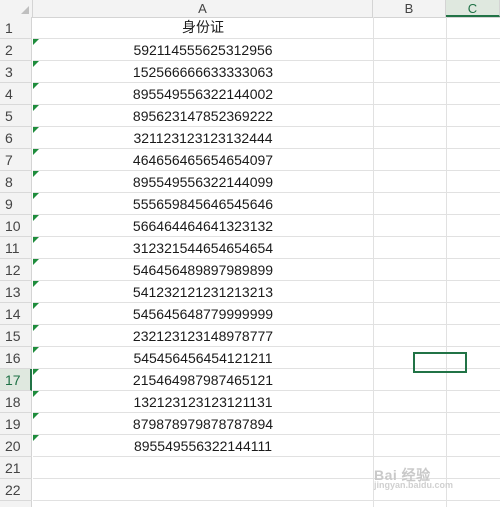 The width and height of the screenshot is (500, 507). What do you see at coordinates (203, 314) in the screenshot?
I see `cell-a14: 545645648779999999` at bounding box center [203, 314].